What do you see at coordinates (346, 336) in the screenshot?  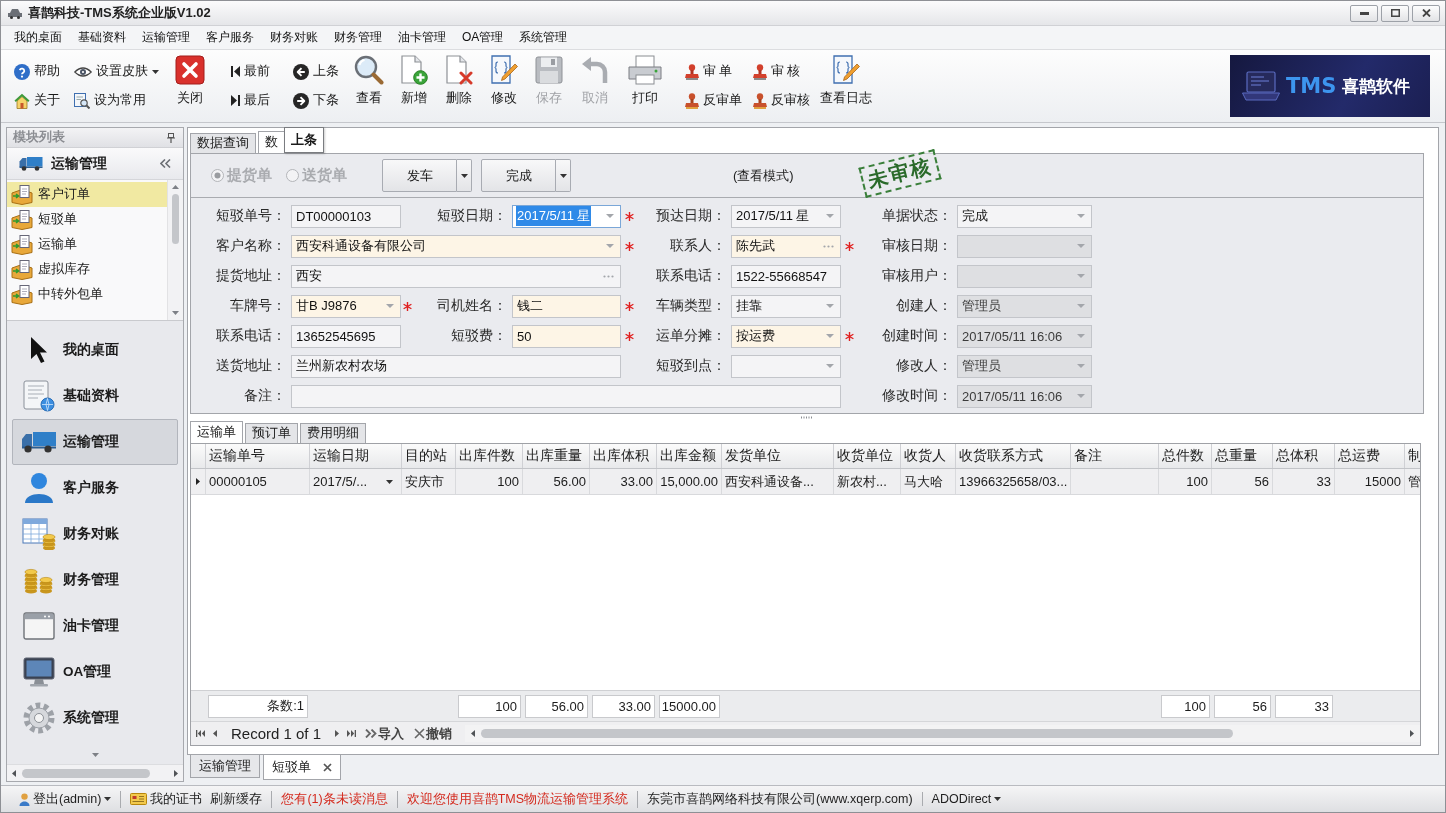 I see `text-field: 13652545695` at bounding box center [346, 336].